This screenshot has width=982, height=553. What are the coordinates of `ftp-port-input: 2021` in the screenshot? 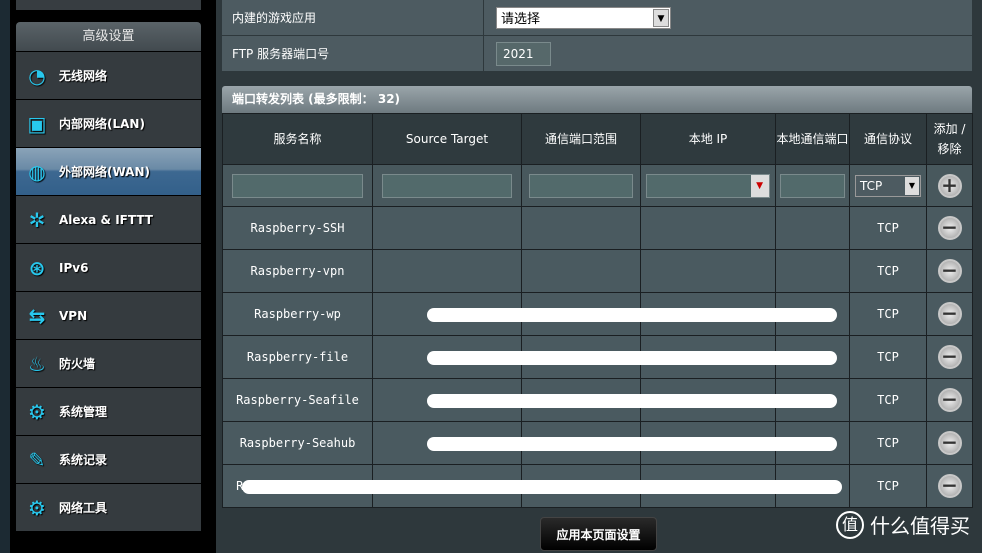 It's located at (523, 53).